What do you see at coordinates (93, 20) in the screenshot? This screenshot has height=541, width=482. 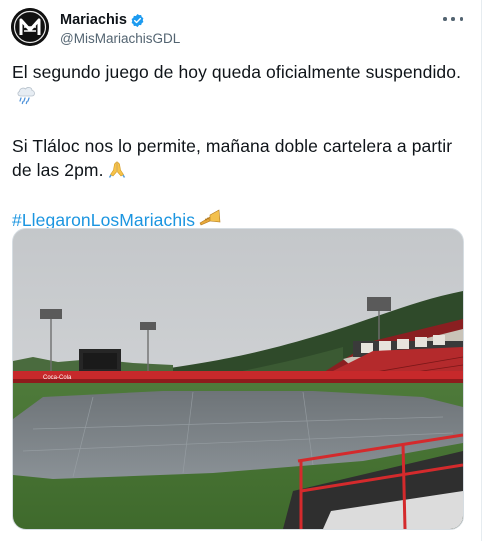 I see `display-name: Mariachis` at bounding box center [93, 20].